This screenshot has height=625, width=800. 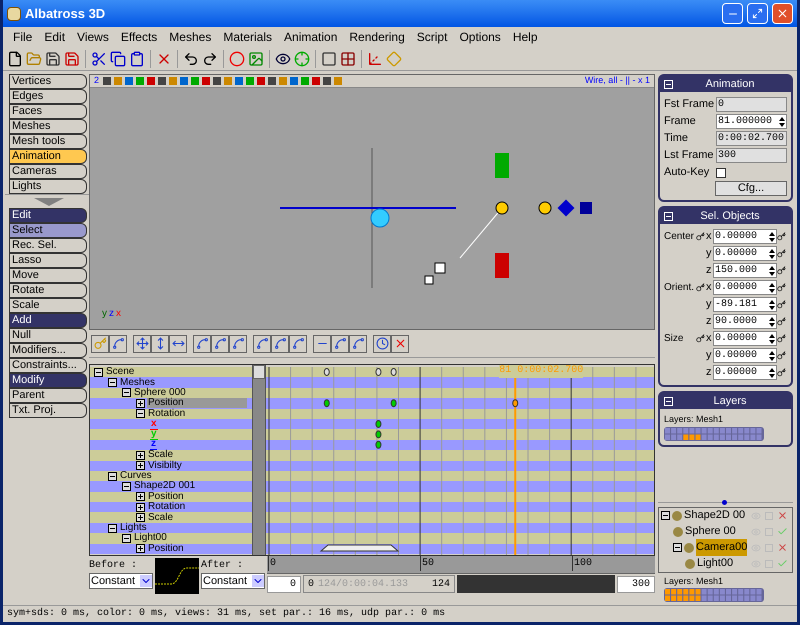 I want to click on text-field: 300, so click(x=751, y=155).